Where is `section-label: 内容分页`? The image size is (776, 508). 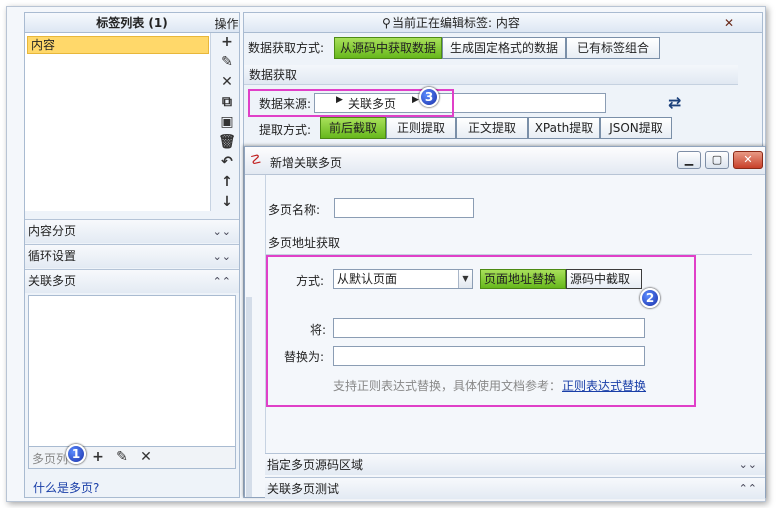
section-label: 内容分页 is located at coordinates (52, 231).